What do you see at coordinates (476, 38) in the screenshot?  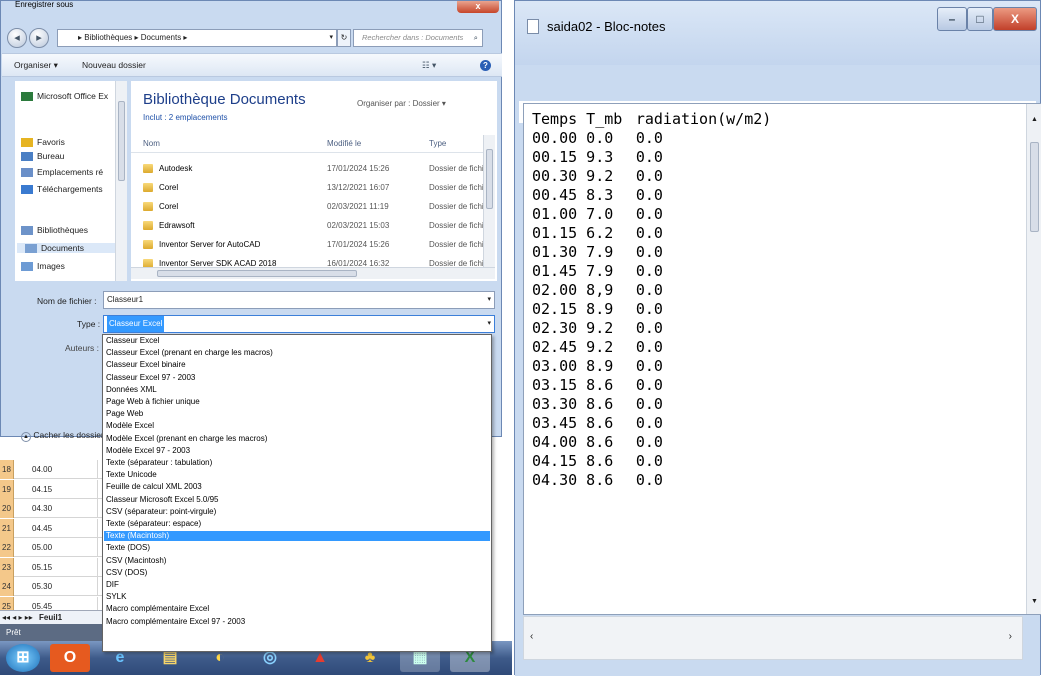 I see `search-icon: ⌕` at bounding box center [476, 38].